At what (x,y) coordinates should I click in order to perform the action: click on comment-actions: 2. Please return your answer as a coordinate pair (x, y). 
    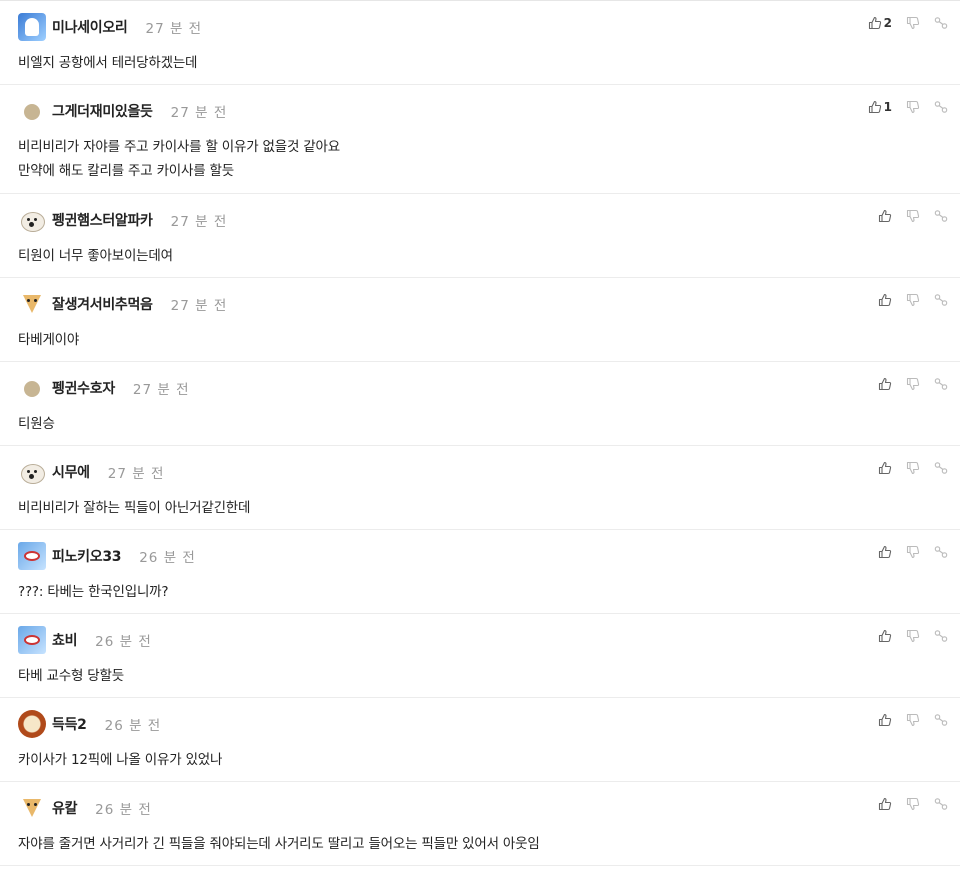
    Looking at the image, I should click on (901, 23).